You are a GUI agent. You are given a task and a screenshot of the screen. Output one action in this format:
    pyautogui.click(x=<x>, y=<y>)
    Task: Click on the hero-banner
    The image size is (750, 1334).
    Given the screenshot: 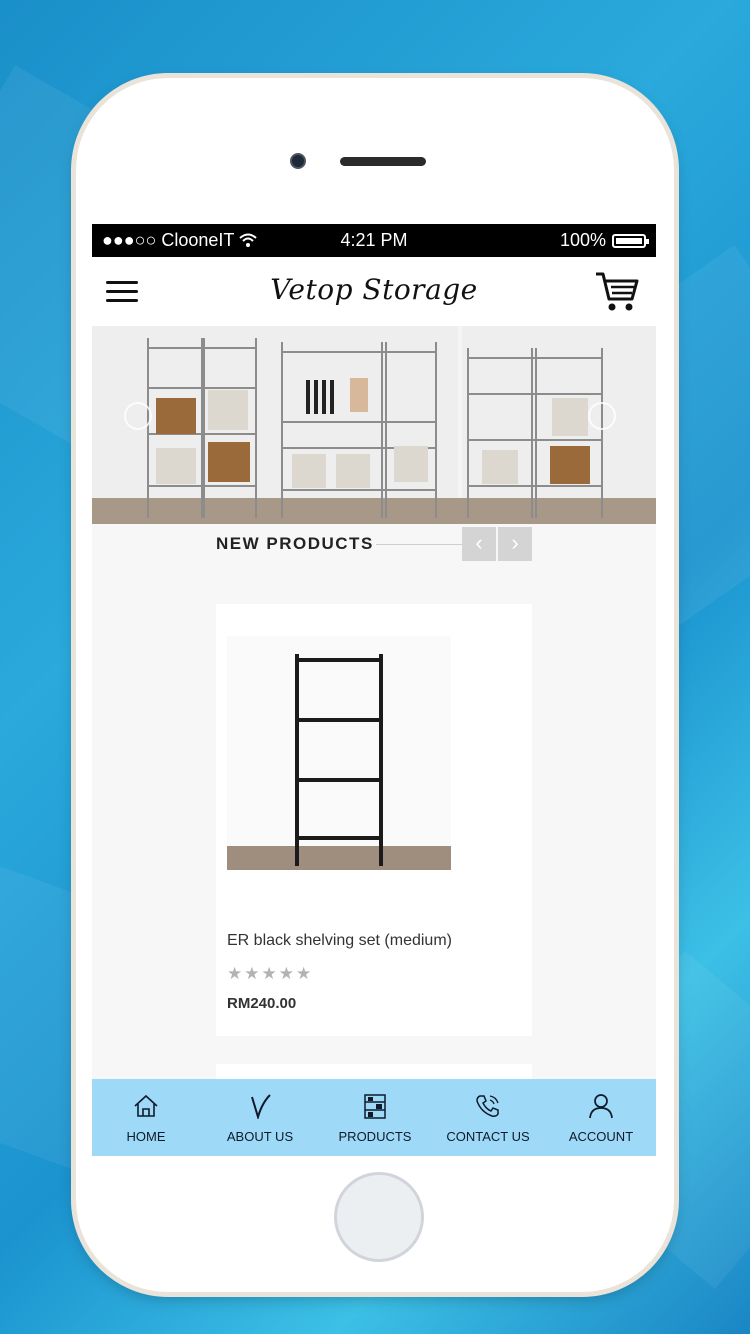 What is the action you would take?
    pyautogui.click(x=374, y=425)
    